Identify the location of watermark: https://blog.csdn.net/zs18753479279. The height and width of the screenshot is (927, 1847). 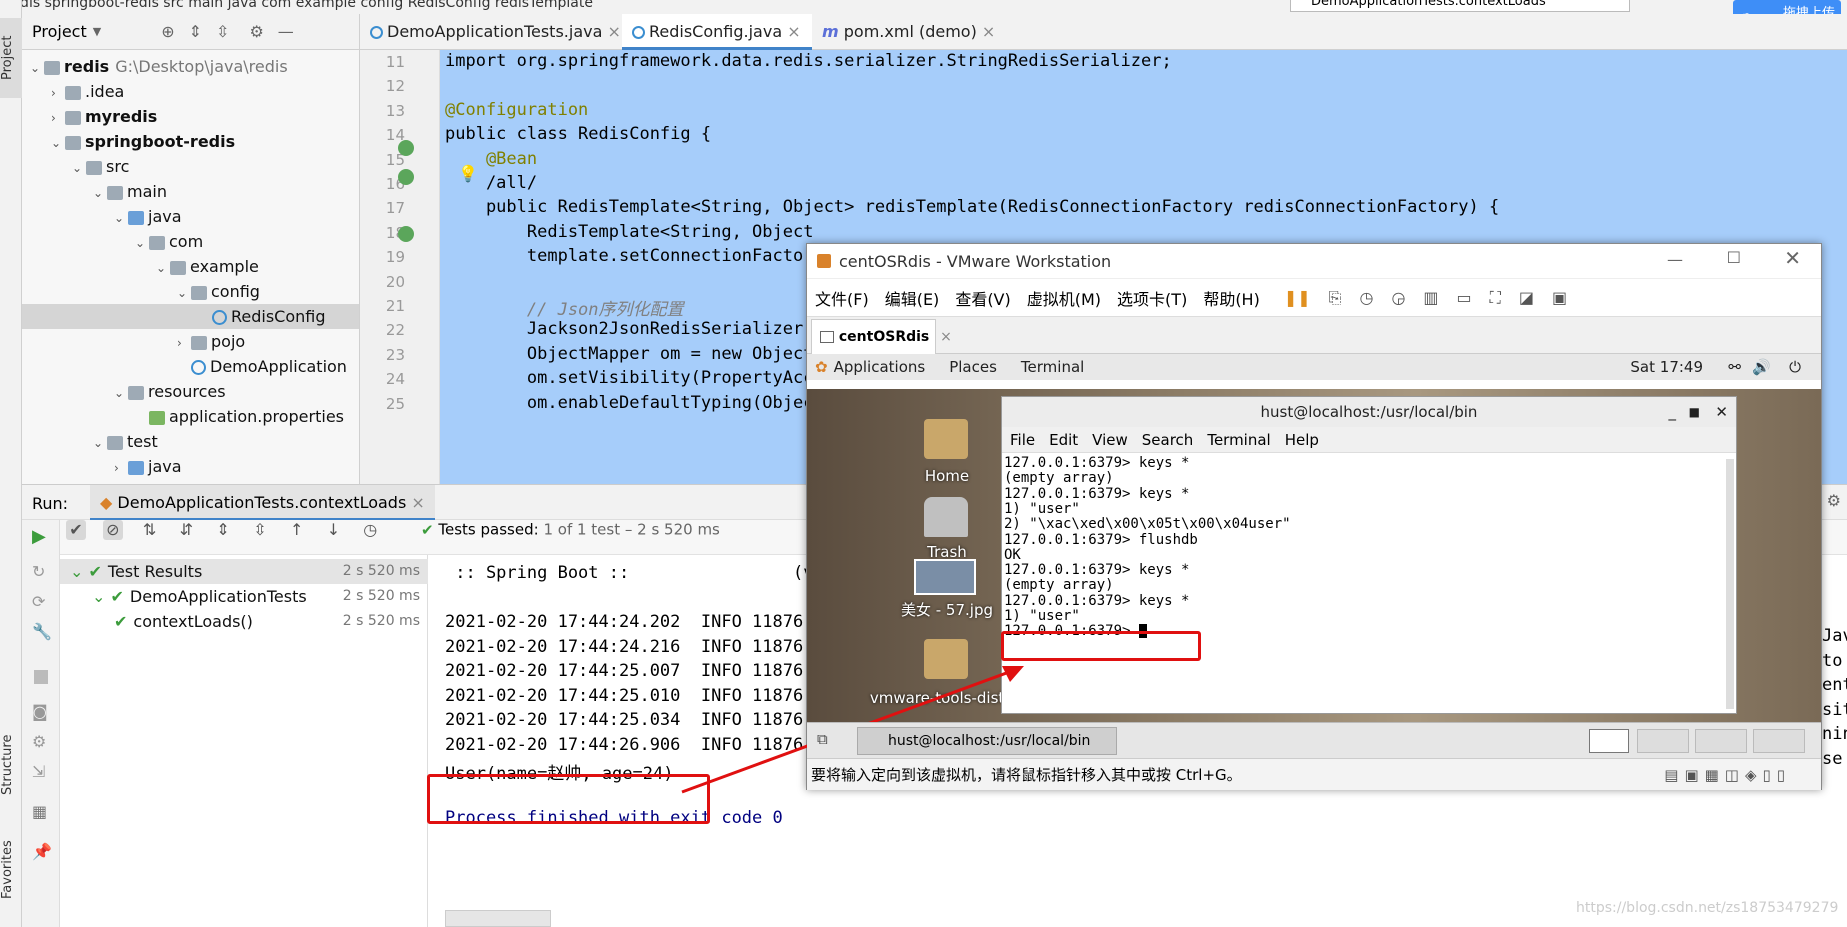
(1707, 908).